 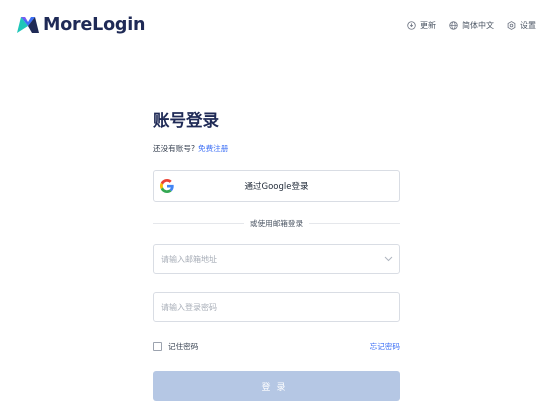 I want to click on divider: 或使用邮箱登录, so click(x=276, y=223).